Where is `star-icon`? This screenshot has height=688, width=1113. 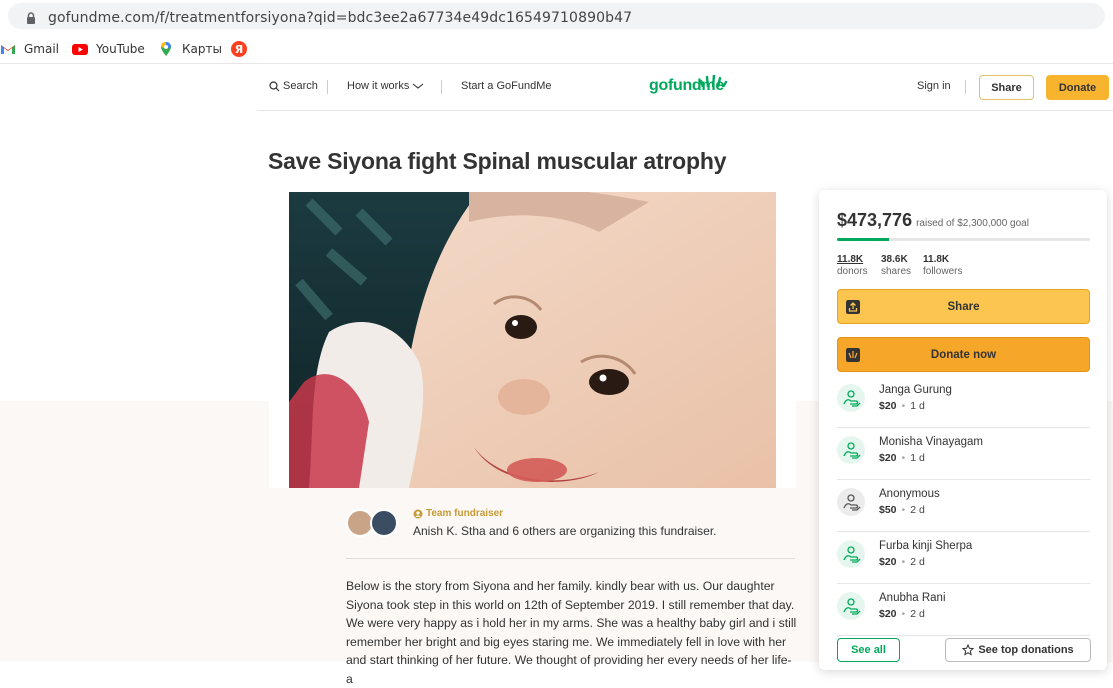
star-icon is located at coordinates (968, 650).